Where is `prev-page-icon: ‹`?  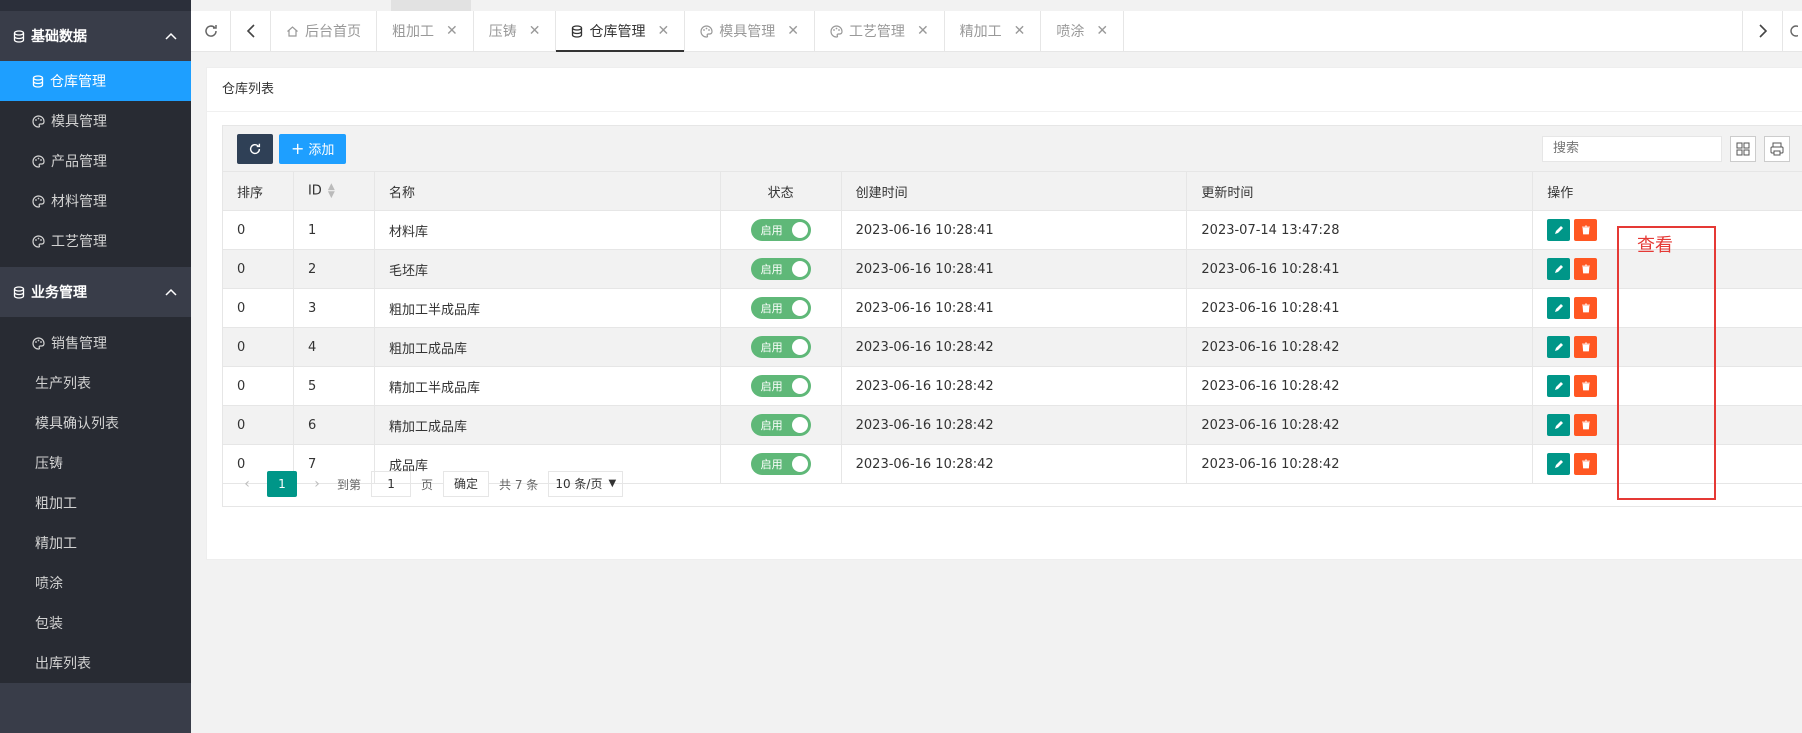
prev-page-icon: ‹ is located at coordinates (247, 484).